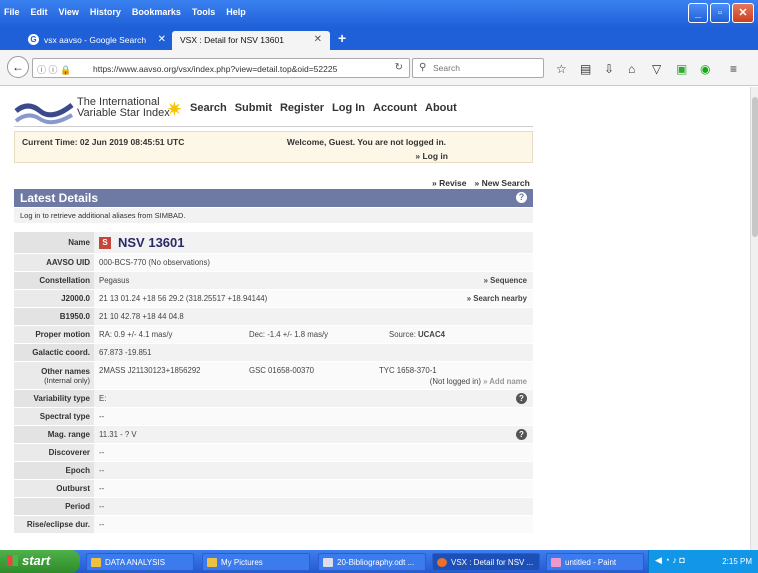 The width and height of the screenshot is (758, 573). What do you see at coordinates (441, 108) in the screenshot?
I see `nav-about: About` at bounding box center [441, 108].